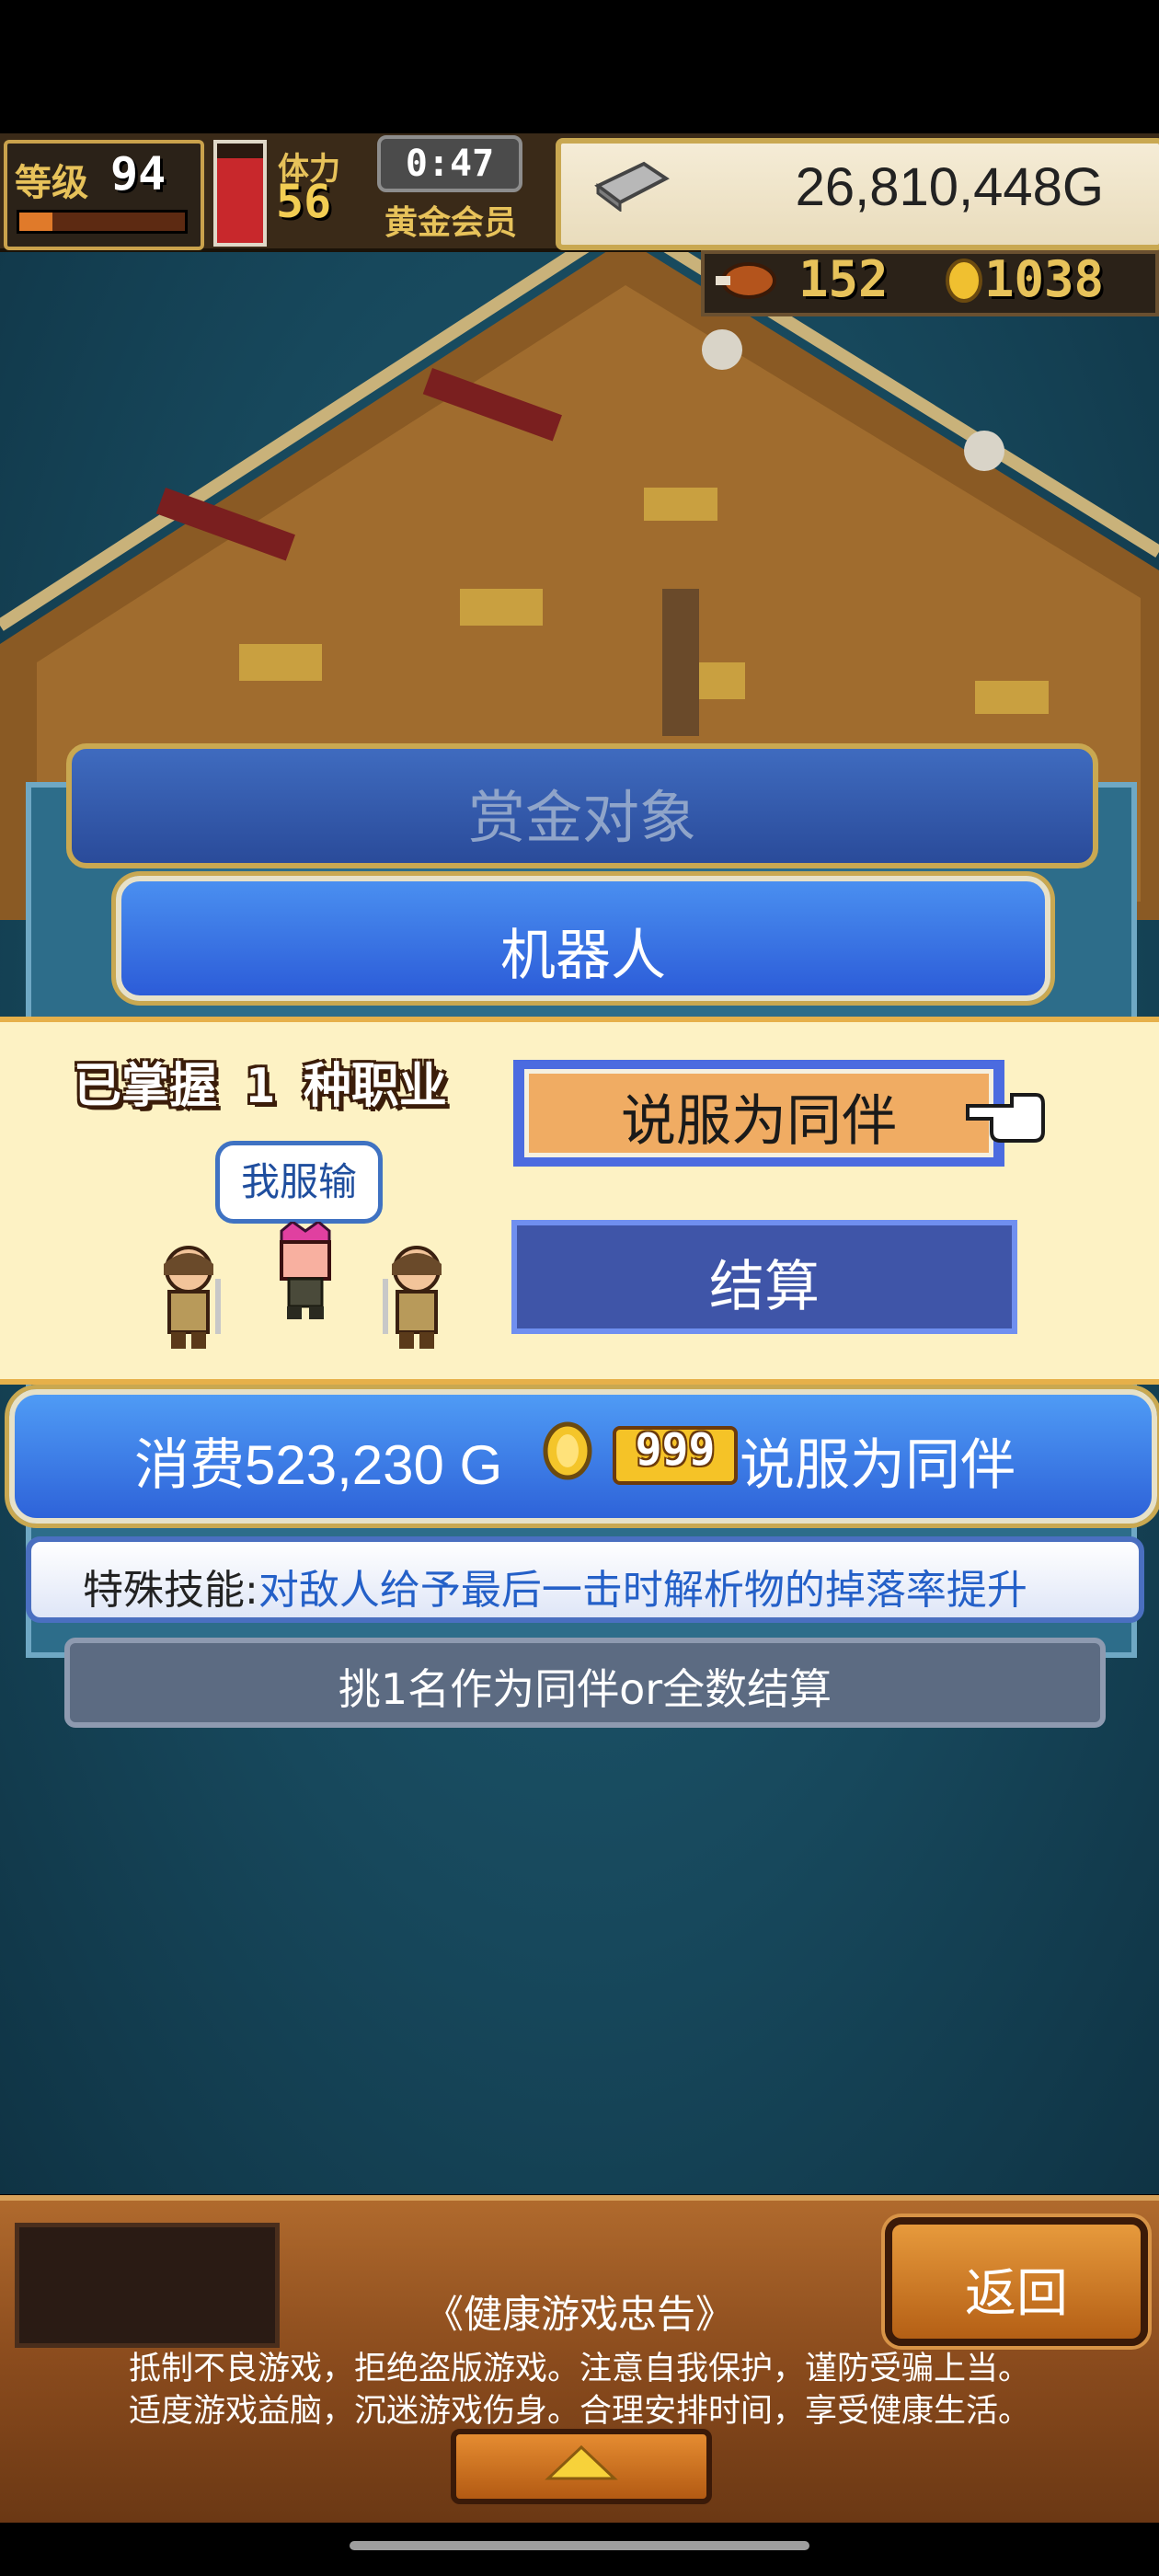 This screenshot has width=1159, height=2576. I want to click on stamina-value: 56, so click(304, 201).